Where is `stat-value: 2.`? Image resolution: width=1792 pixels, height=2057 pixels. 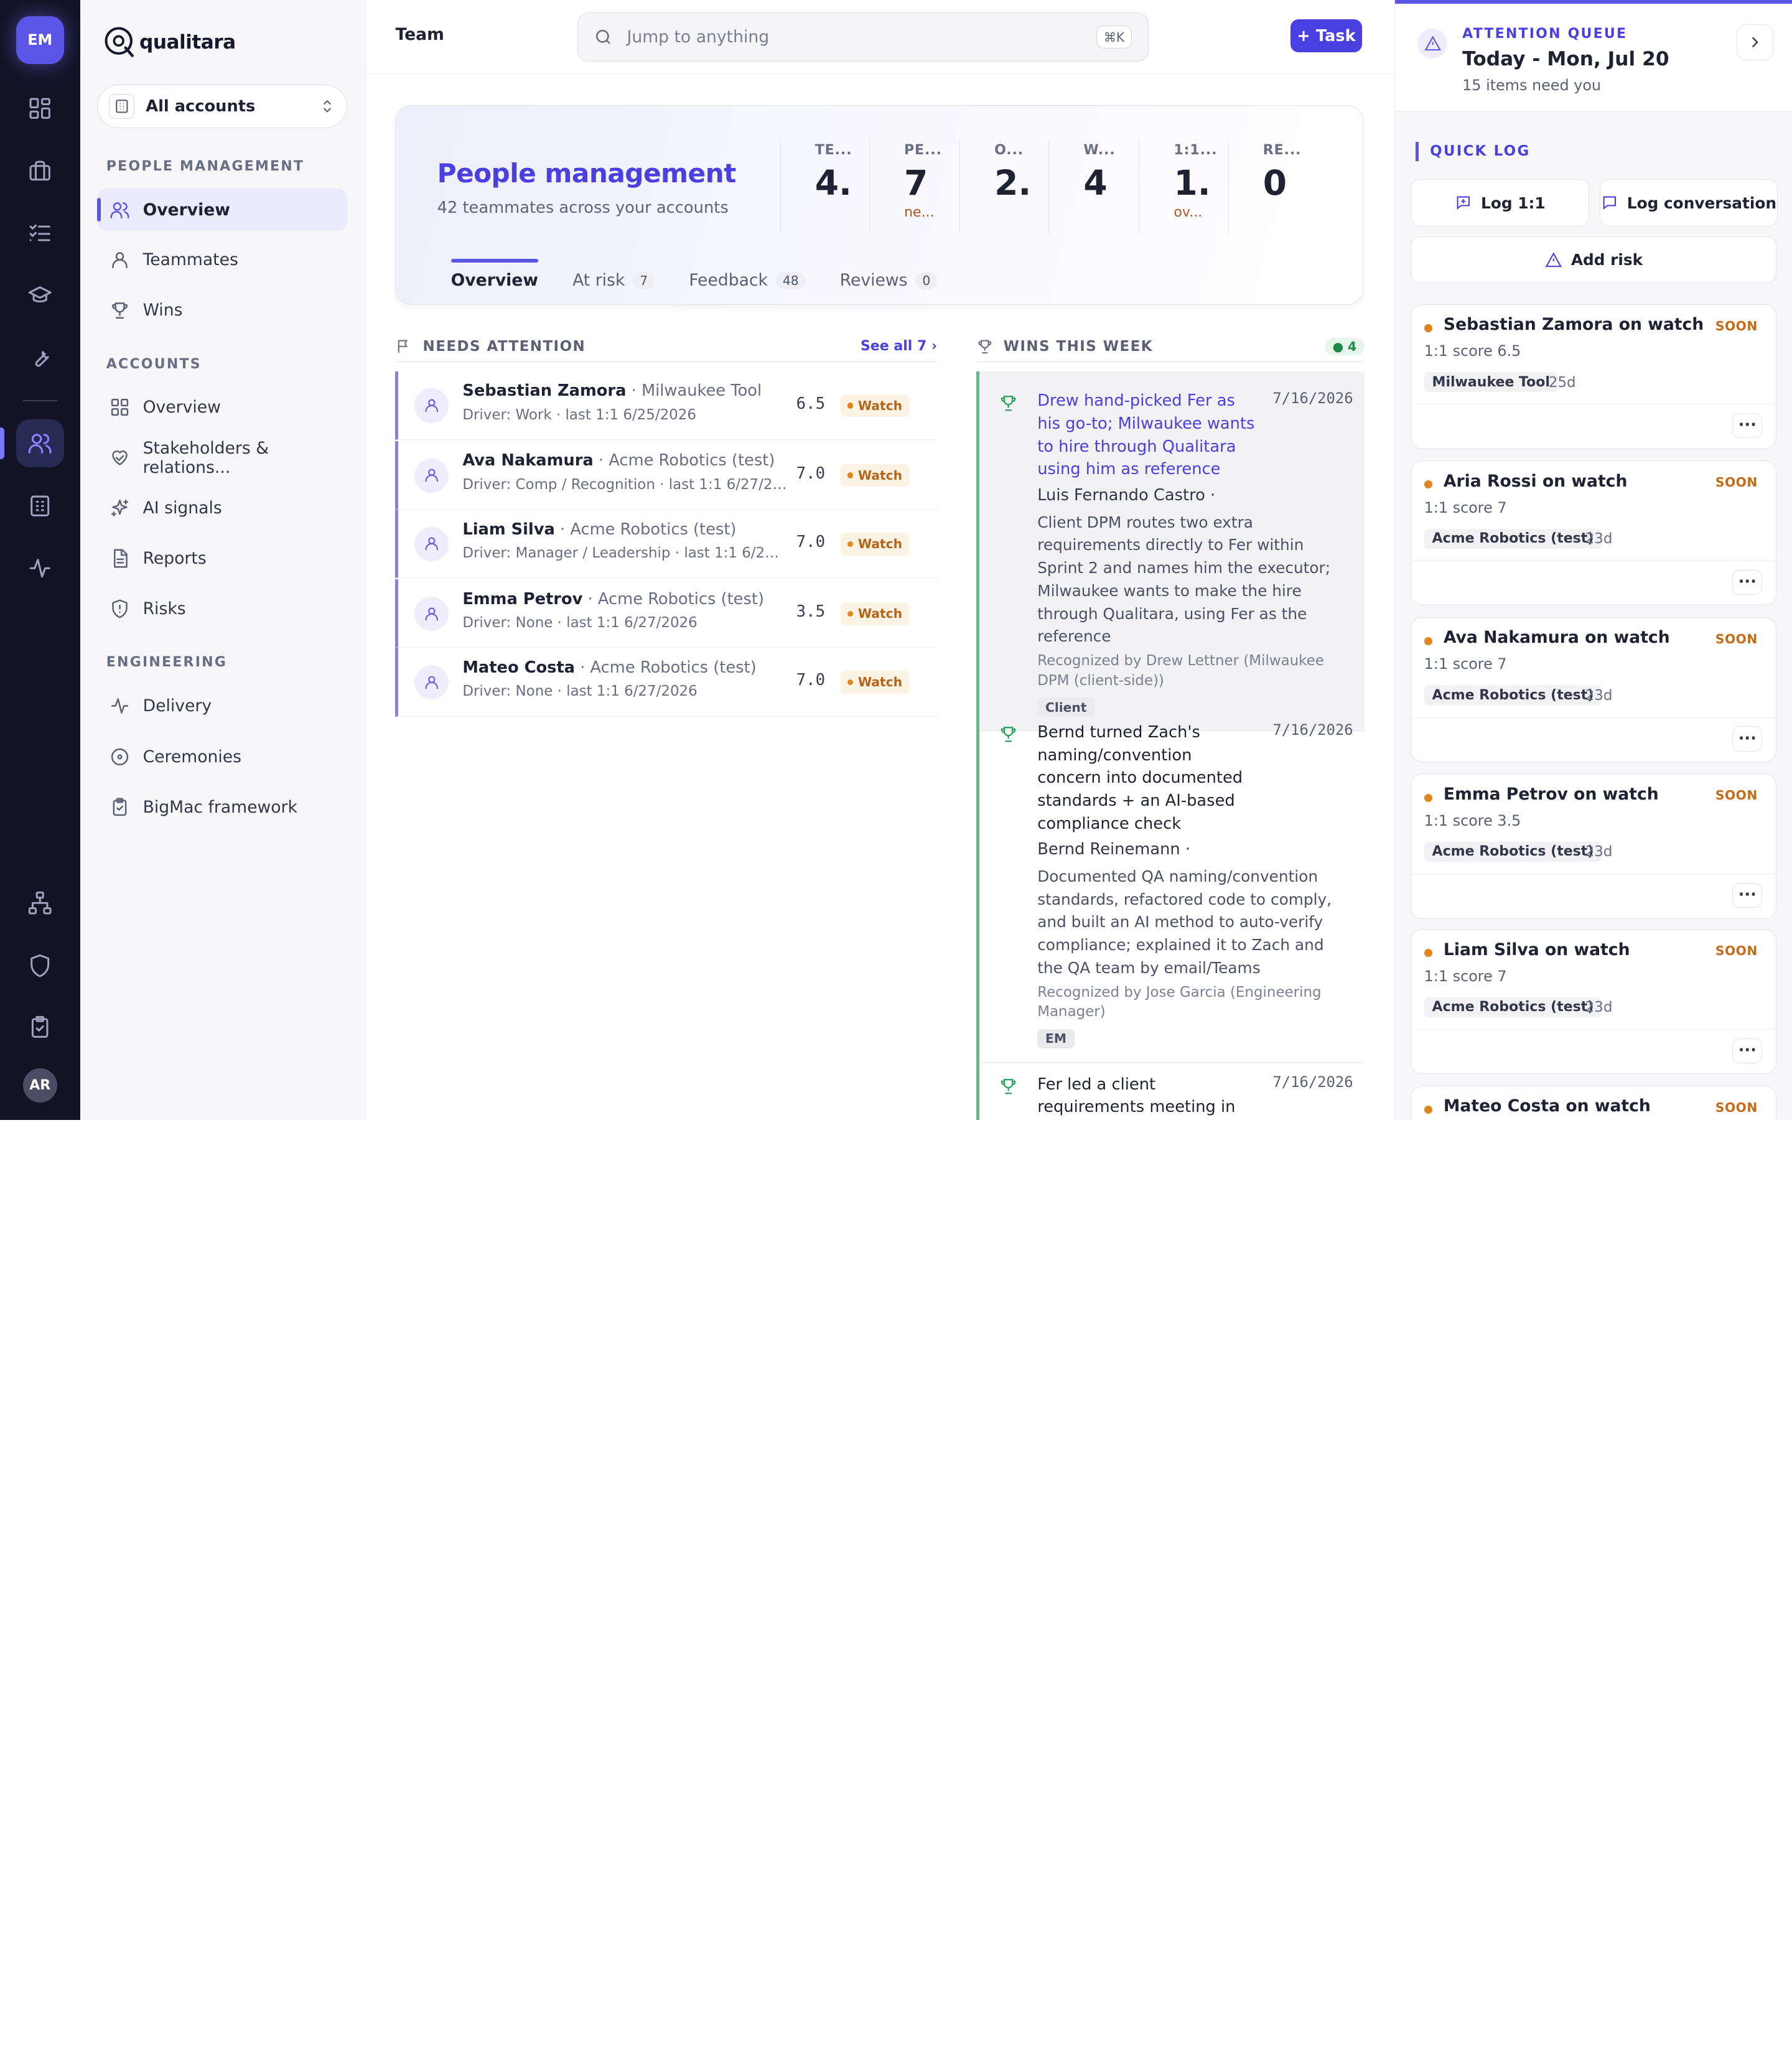 stat-value: 2. is located at coordinates (1013, 182).